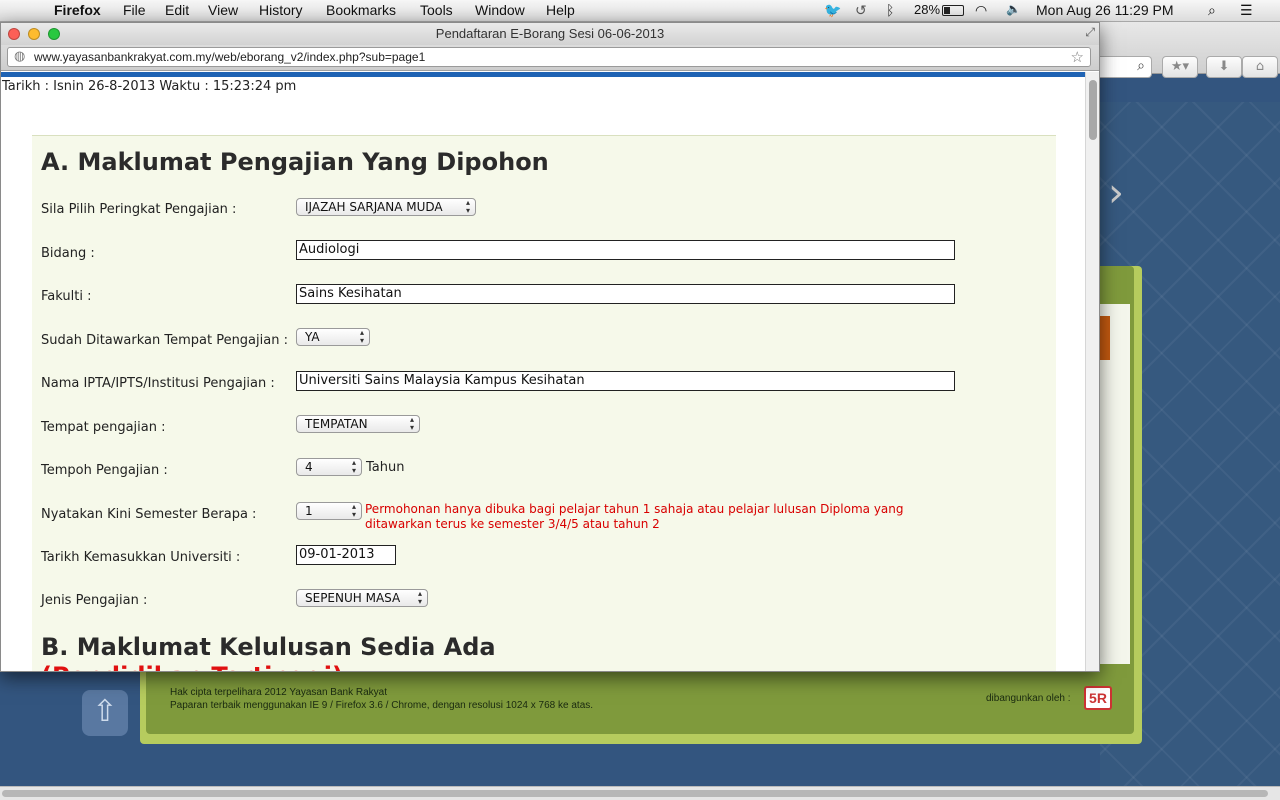 This screenshot has width=1280, height=800. Describe the element at coordinates (192, 666) in the screenshot. I see `section-b-subtitle: (Pendidikan Tertinggi)` at that location.